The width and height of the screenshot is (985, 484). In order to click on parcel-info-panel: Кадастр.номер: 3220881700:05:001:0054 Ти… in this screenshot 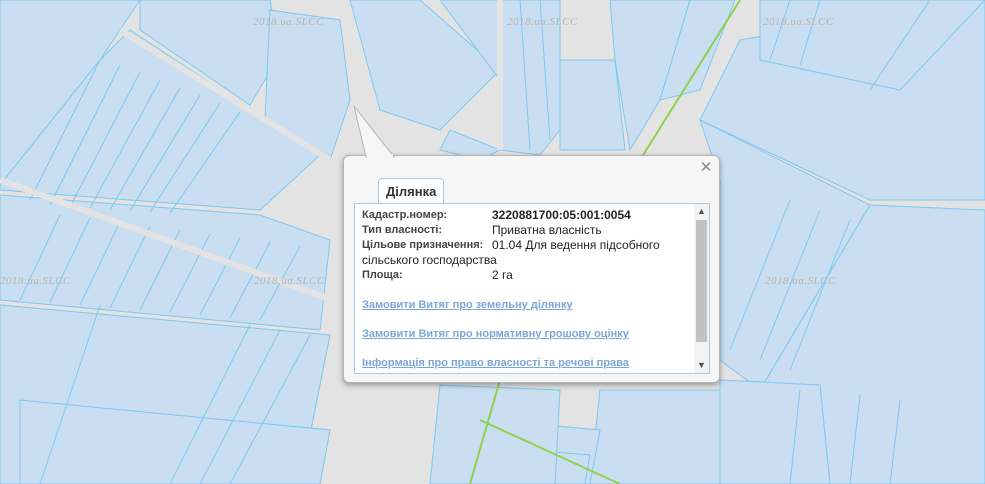, I will do `click(532, 288)`.